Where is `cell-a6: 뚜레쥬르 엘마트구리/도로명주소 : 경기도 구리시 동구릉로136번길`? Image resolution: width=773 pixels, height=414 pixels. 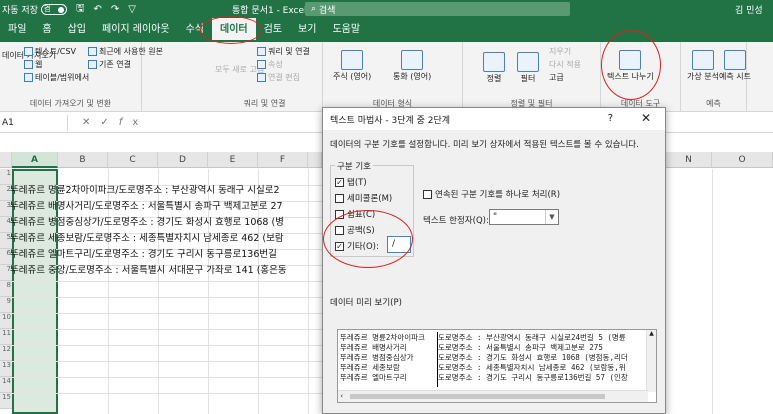 cell-a6: 뚜레쥬르 엘마트구리/도로명주소 : 경기도 구리시 동구릉로136번길 is located at coordinates (143, 255).